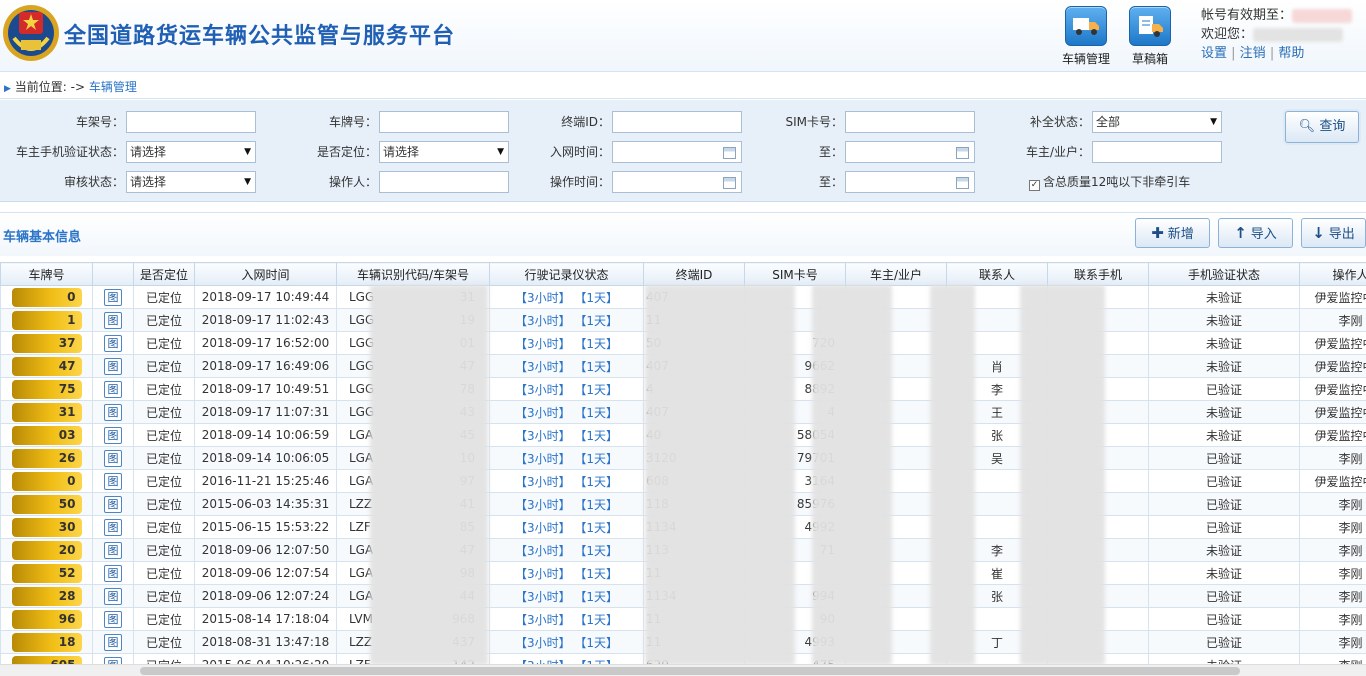  Describe the element at coordinates (896, 274) in the screenshot. I see `col-header-owner: 车主/业户` at that location.